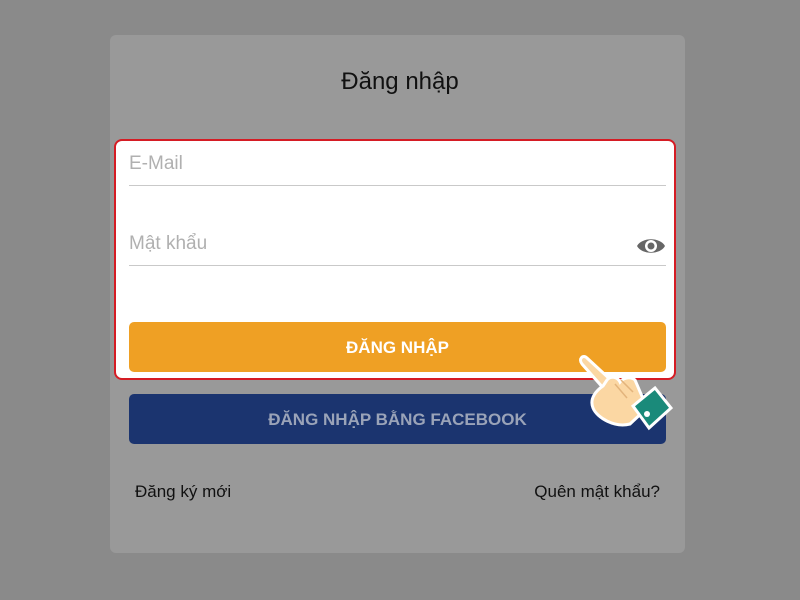 This screenshot has height=600, width=800. I want to click on pointing-hand-icon, so click(626, 393).